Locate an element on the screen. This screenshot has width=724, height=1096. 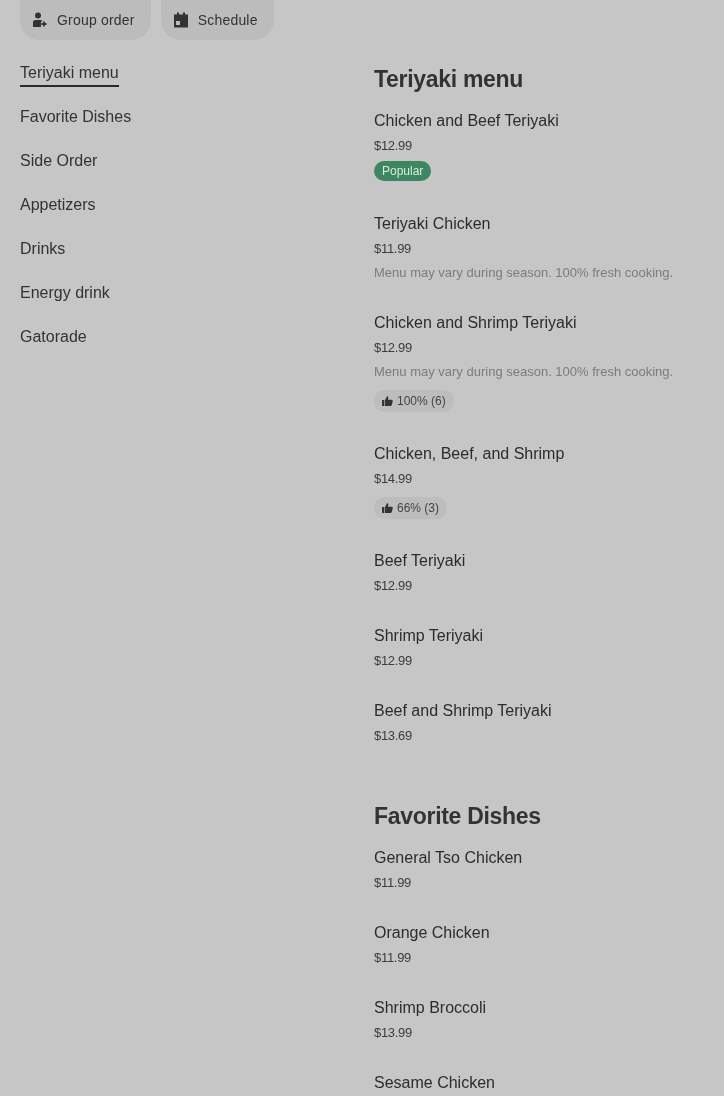
category-link: Energy drink is located at coordinates (65, 294).